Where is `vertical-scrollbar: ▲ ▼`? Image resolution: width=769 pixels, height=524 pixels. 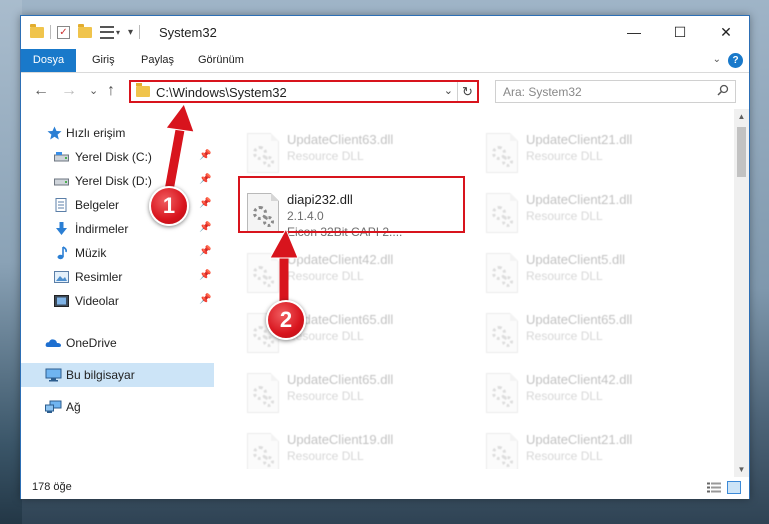
vertical-scrollbar: ▲ ▼ is located at coordinates (741, 293).